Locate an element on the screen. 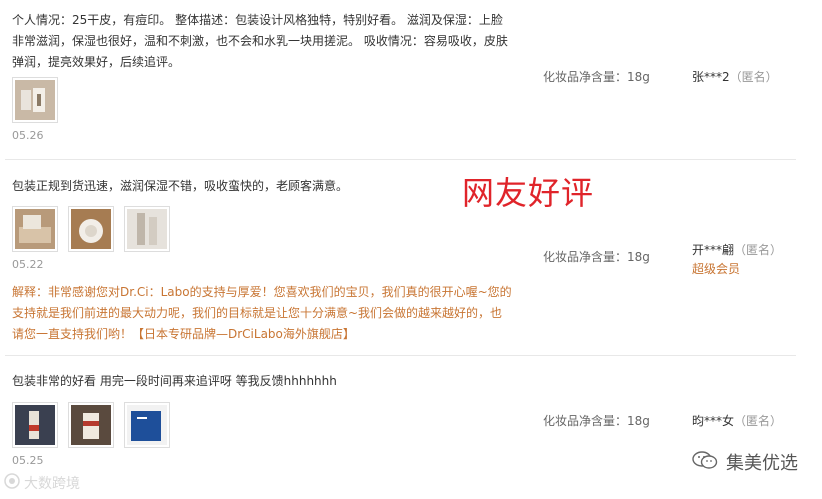  watermark-bottom-right: 集美优选 is located at coordinates (745, 462).